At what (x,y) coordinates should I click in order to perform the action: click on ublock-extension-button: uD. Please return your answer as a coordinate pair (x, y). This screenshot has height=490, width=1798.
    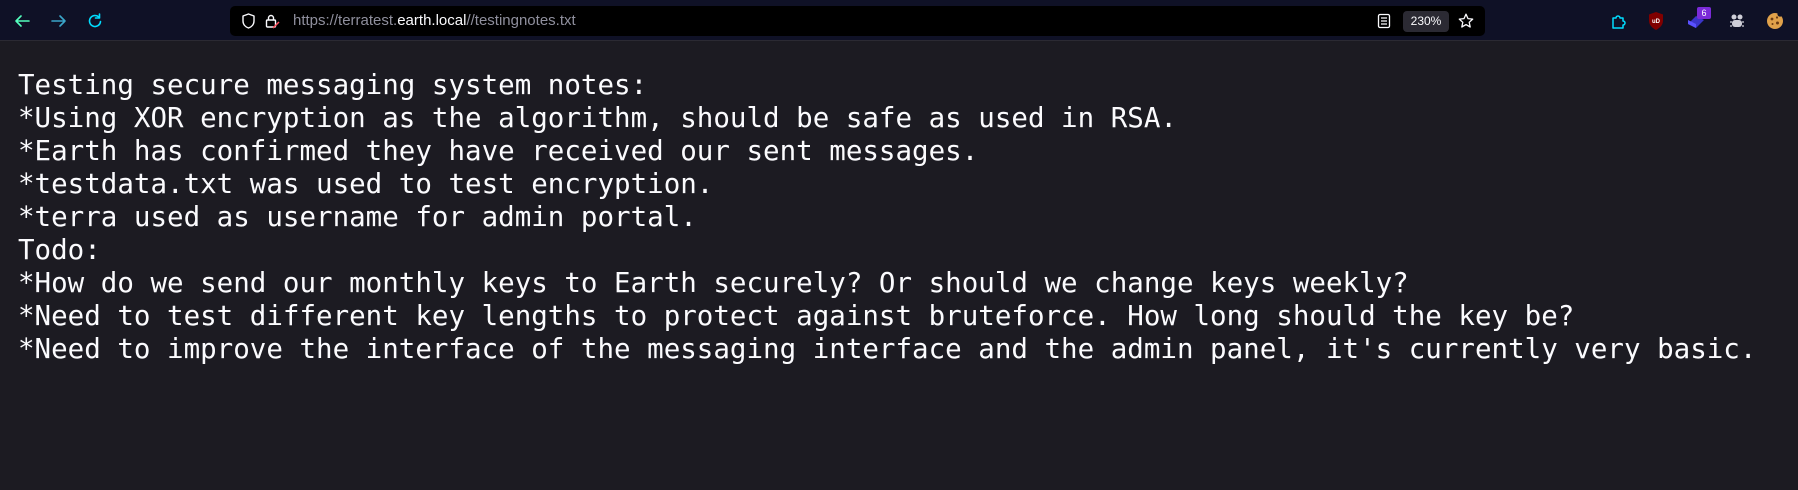
    Looking at the image, I should click on (1656, 21).